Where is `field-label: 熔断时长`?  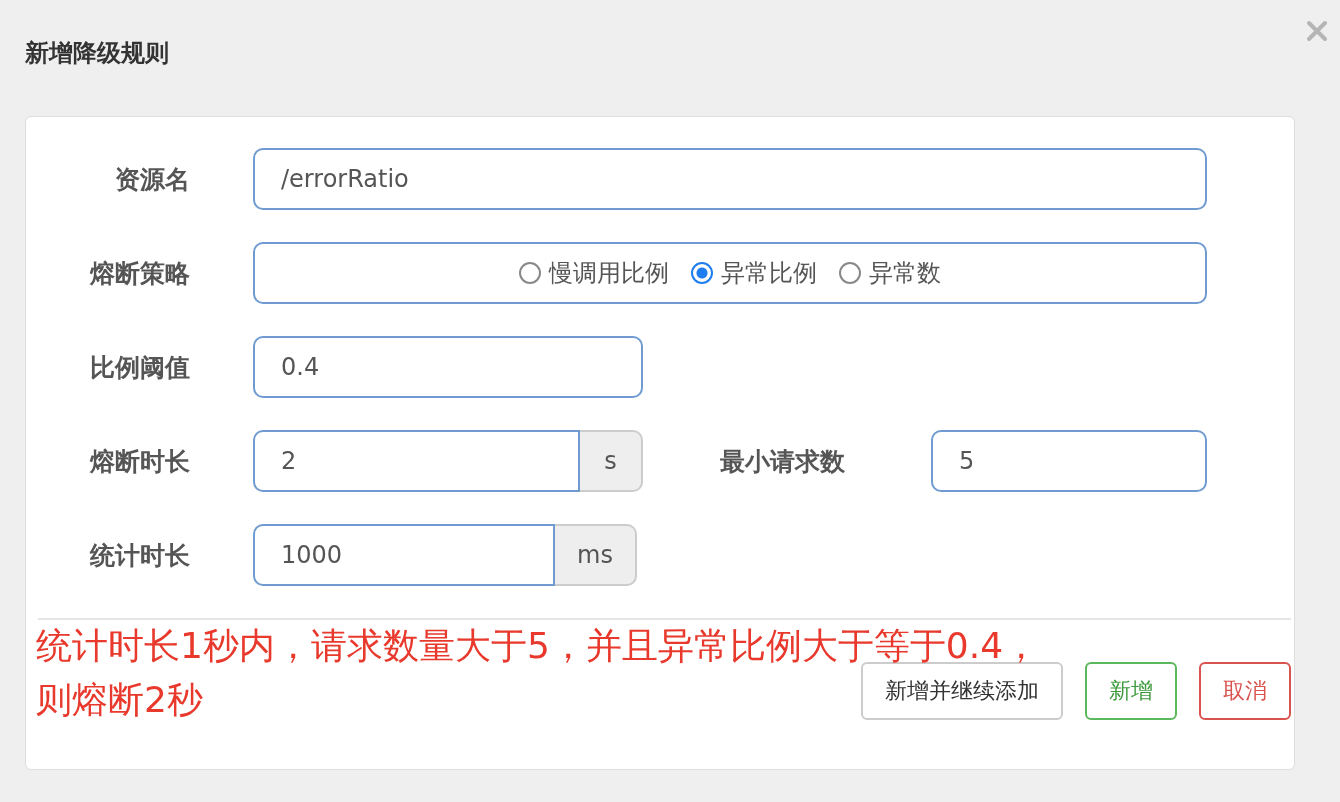
field-label: 熔断时长 is located at coordinates (139, 461).